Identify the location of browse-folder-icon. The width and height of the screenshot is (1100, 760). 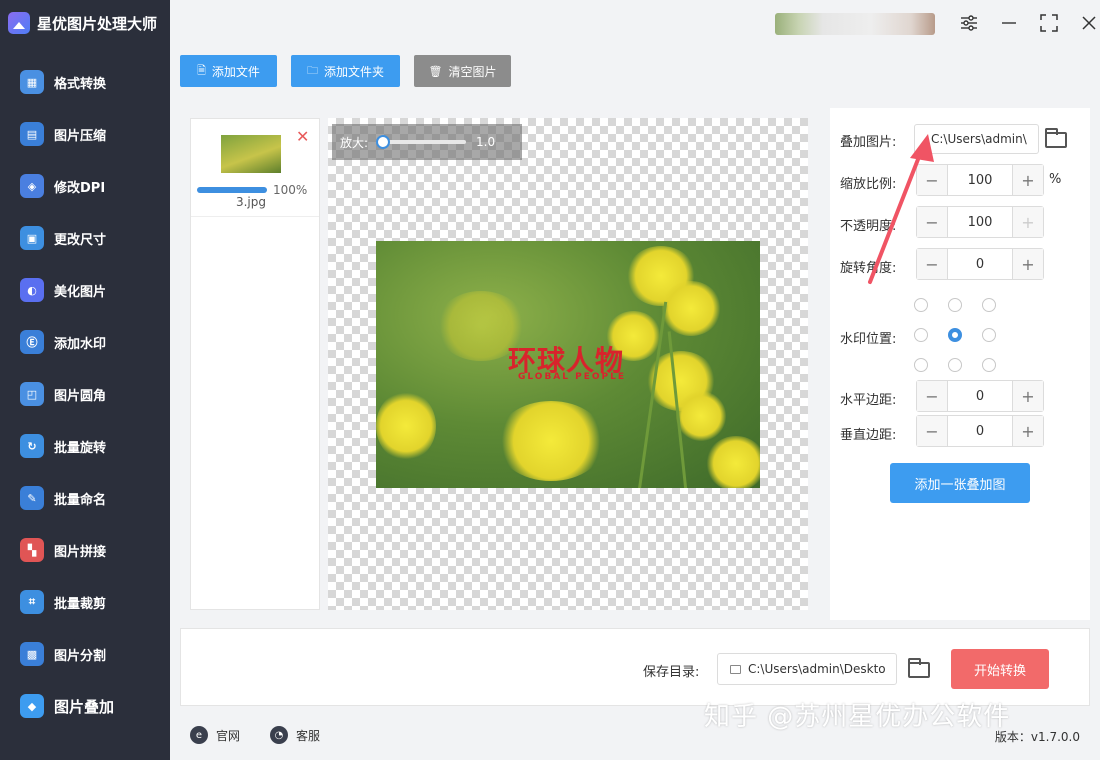
(919, 668).